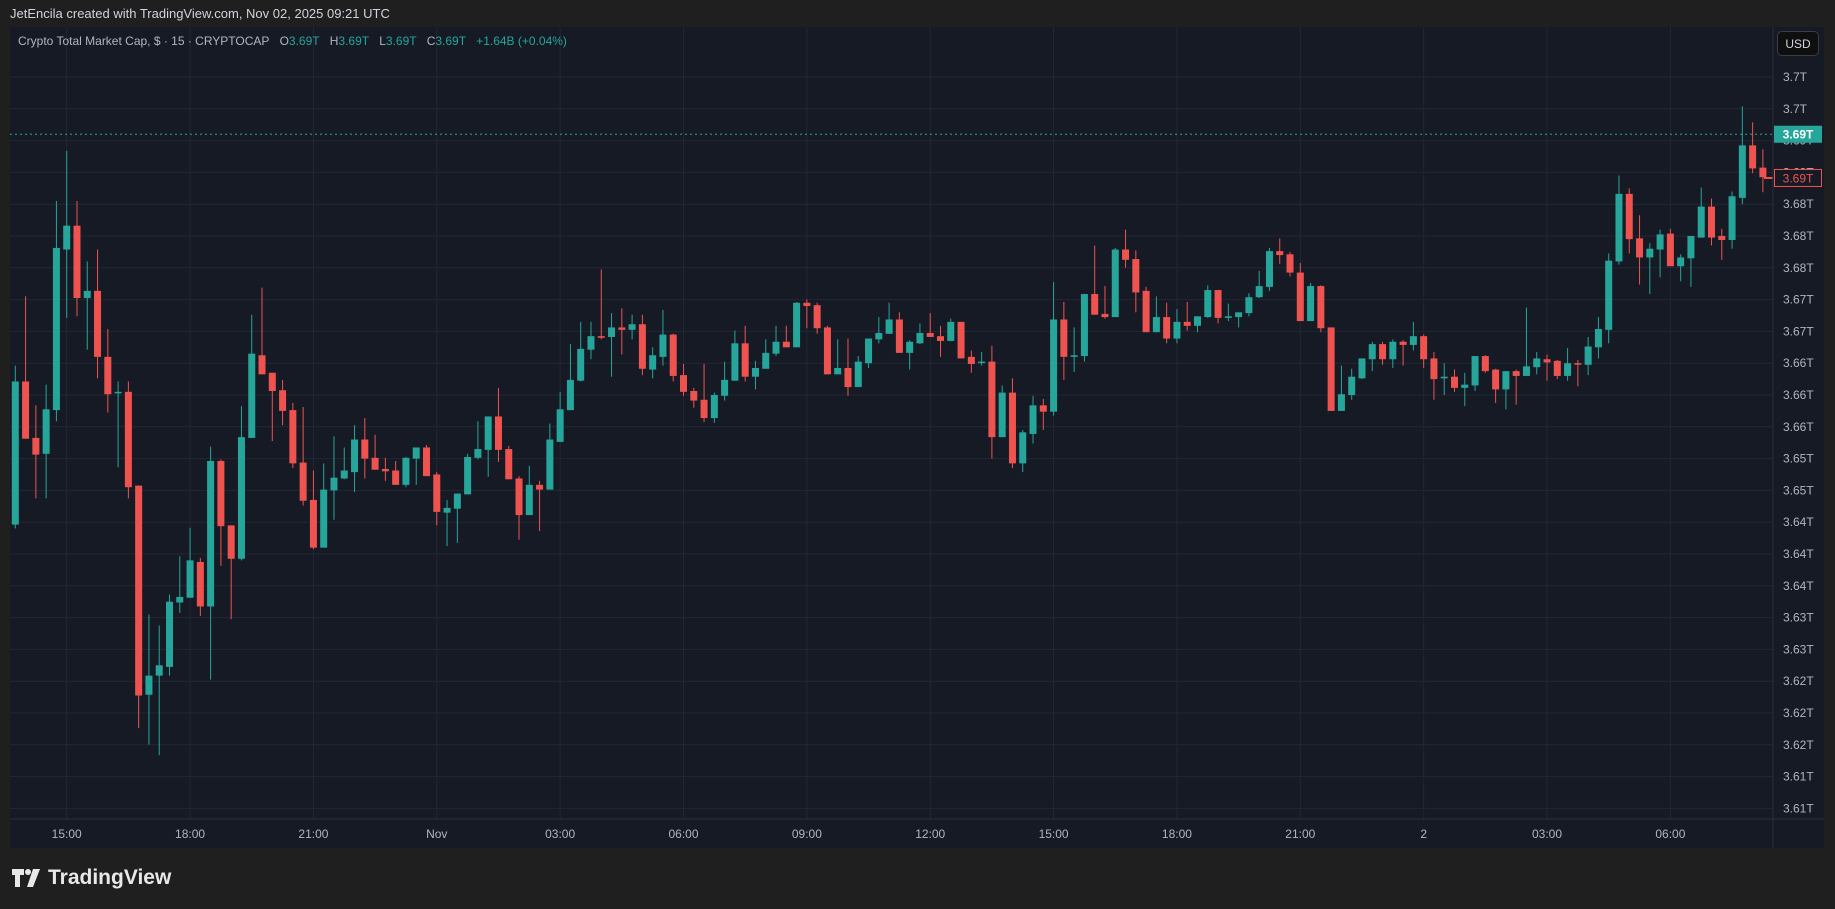 Image resolution: width=1835 pixels, height=909 pixels. I want to click on low-label: L, so click(382, 41).